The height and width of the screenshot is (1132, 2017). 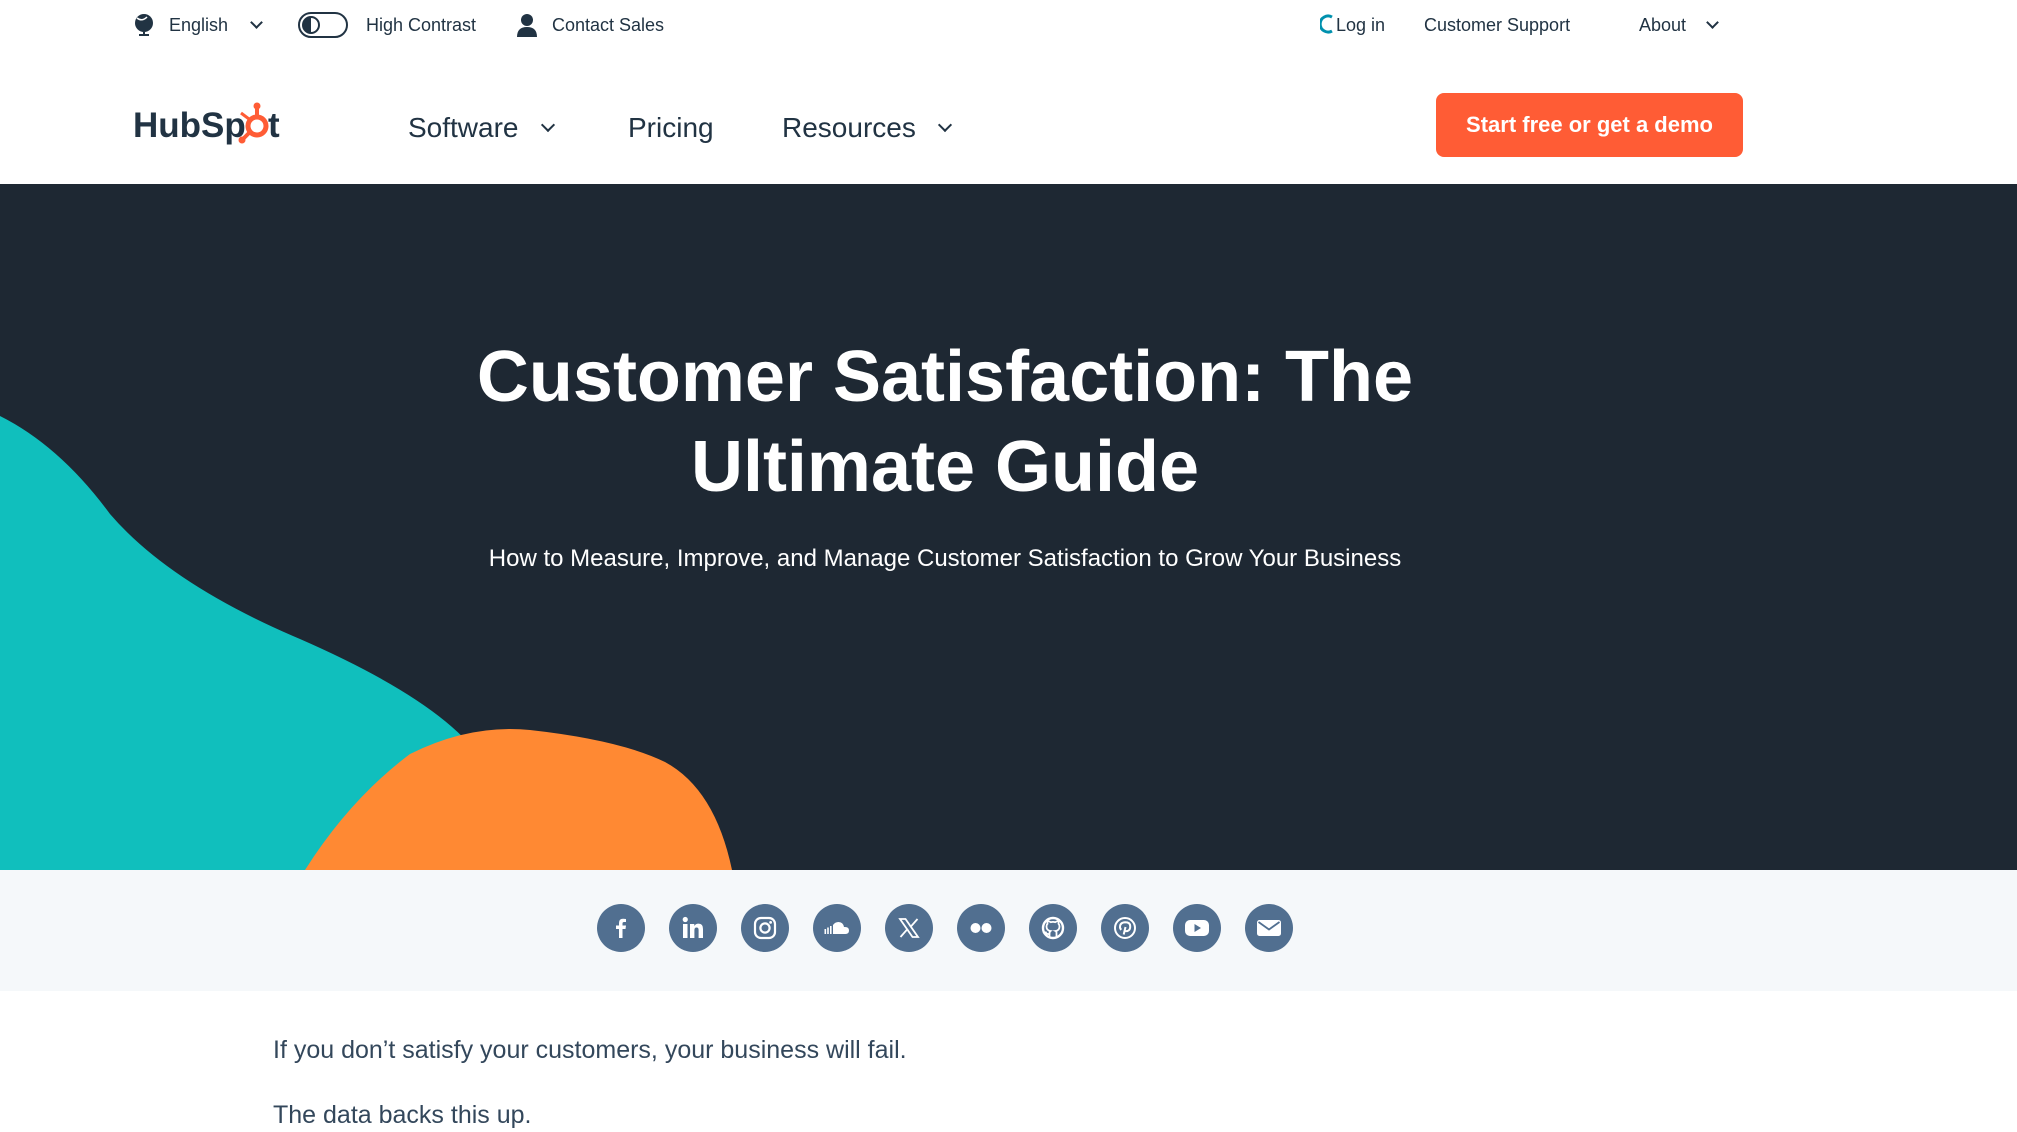 What do you see at coordinates (1327, 25) in the screenshot?
I see `login-icon` at bounding box center [1327, 25].